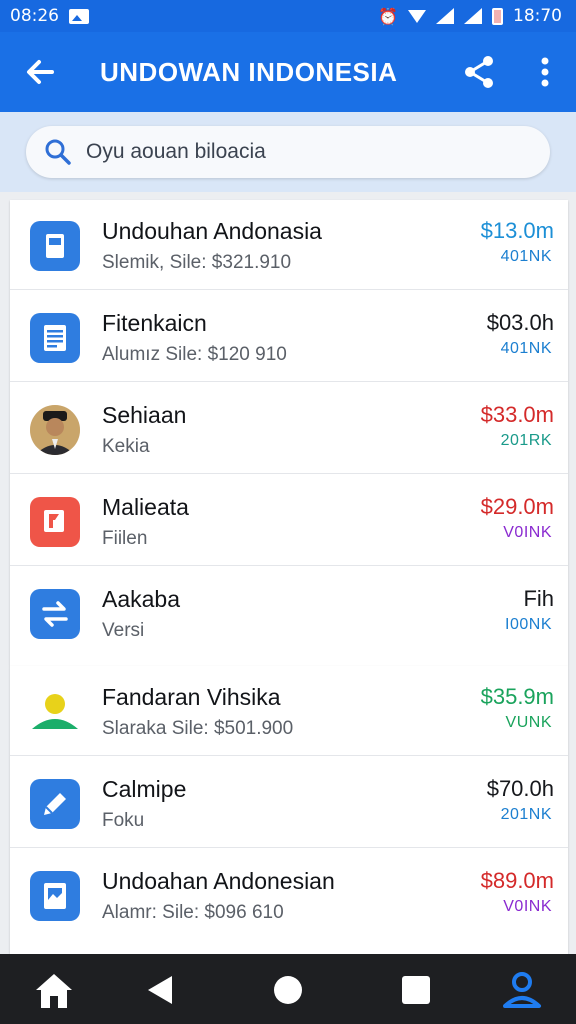  Describe the element at coordinates (55, 338) in the screenshot. I see `list-document-icon` at that location.